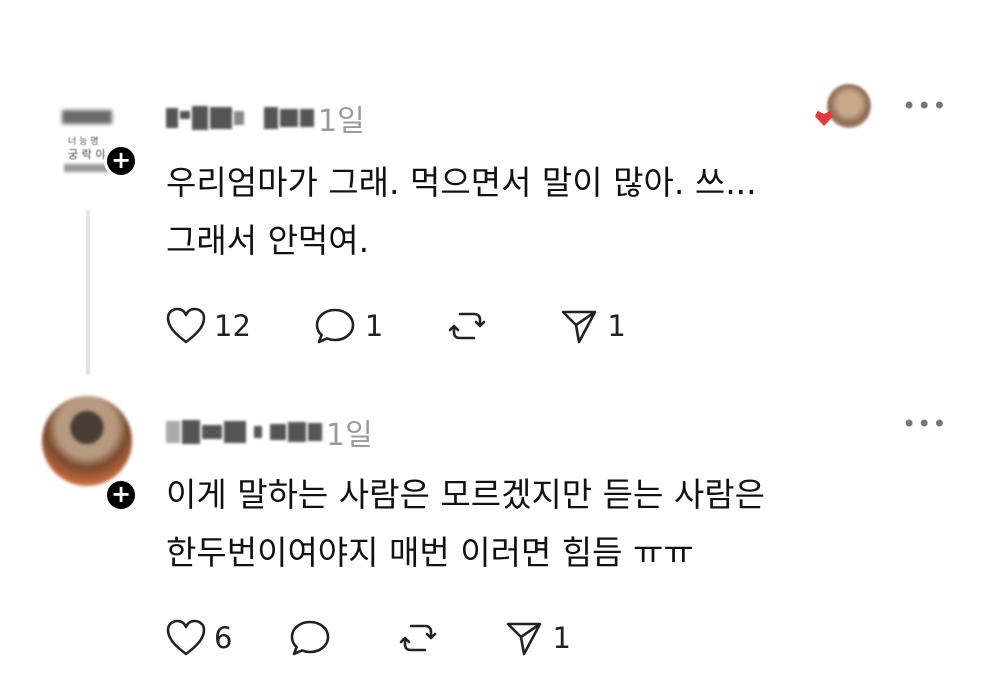  I want to click on like-count: 6, so click(223, 638).